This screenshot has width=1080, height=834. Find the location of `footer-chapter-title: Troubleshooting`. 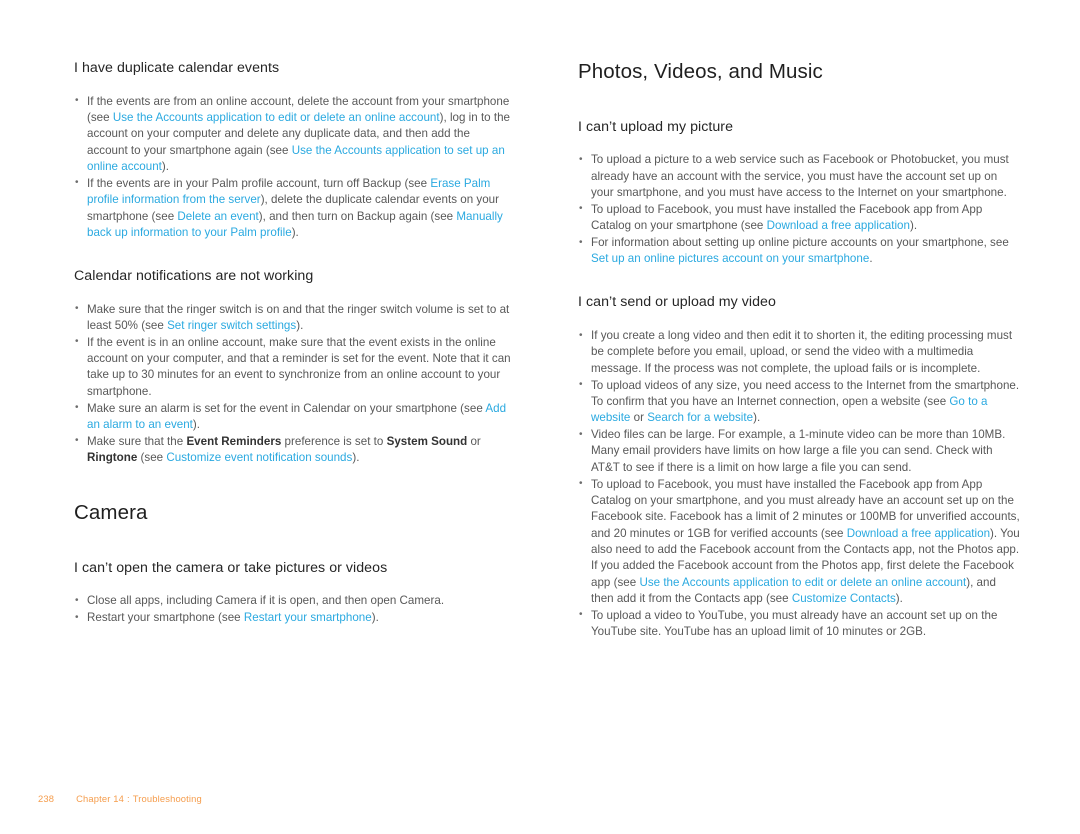

footer-chapter-title: Troubleshooting is located at coordinates (167, 798).